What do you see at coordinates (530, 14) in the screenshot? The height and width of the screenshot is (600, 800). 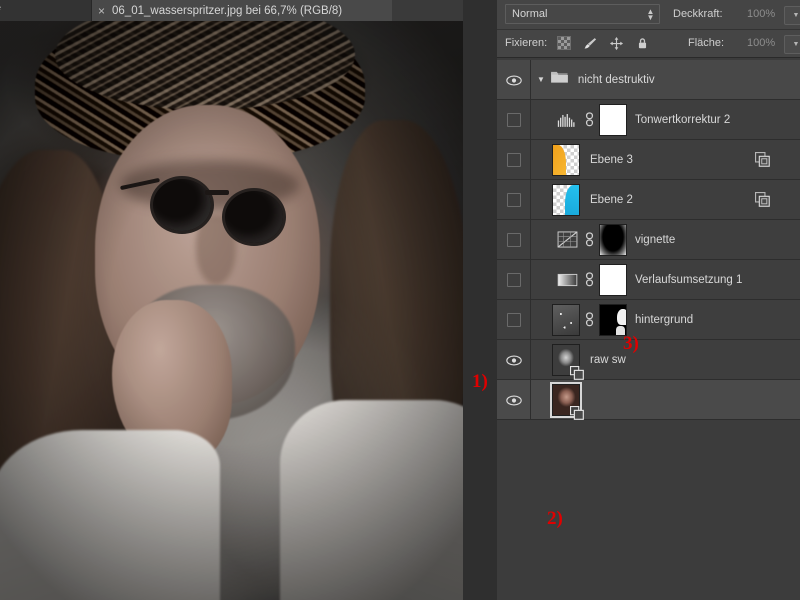 I see `blend-mode-value: Normal` at bounding box center [530, 14].